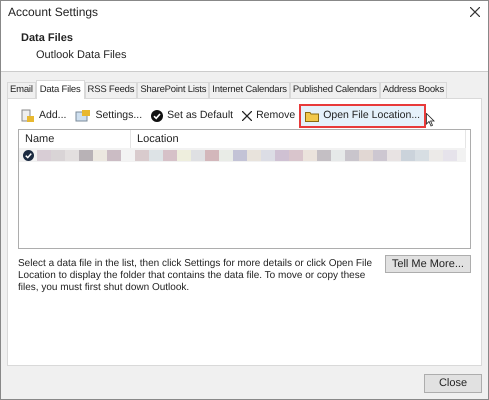 This screenshot has height=400, width=489. What do you see at coordinates (453, 383) in the screenshot?
I see `close-button: Close` at bounding box center [453, 383].